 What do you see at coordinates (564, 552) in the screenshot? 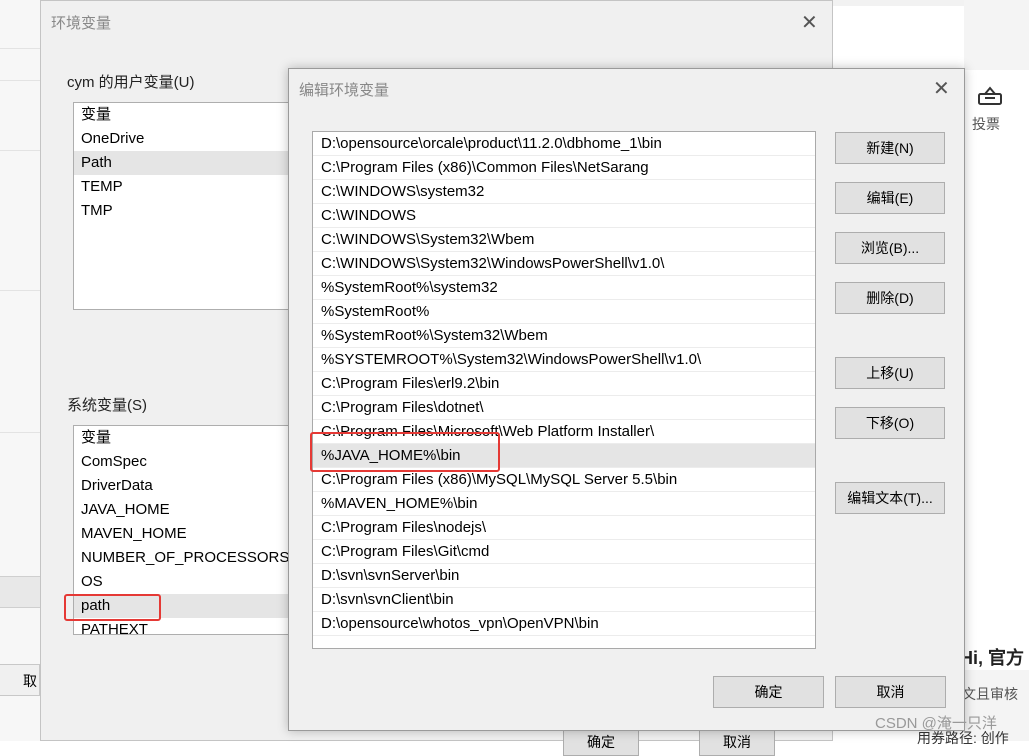
I see `path-entry: C:\Program Files\Git\cmd` at bounding box center [564, 552].